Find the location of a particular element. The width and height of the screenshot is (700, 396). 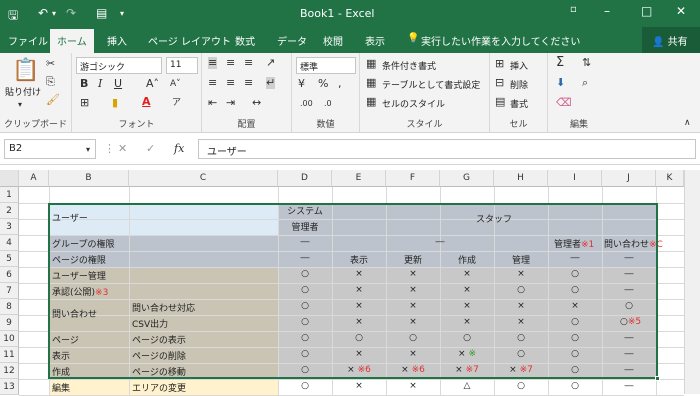

row-header-5: 5 is located at coordinates (9, 259).